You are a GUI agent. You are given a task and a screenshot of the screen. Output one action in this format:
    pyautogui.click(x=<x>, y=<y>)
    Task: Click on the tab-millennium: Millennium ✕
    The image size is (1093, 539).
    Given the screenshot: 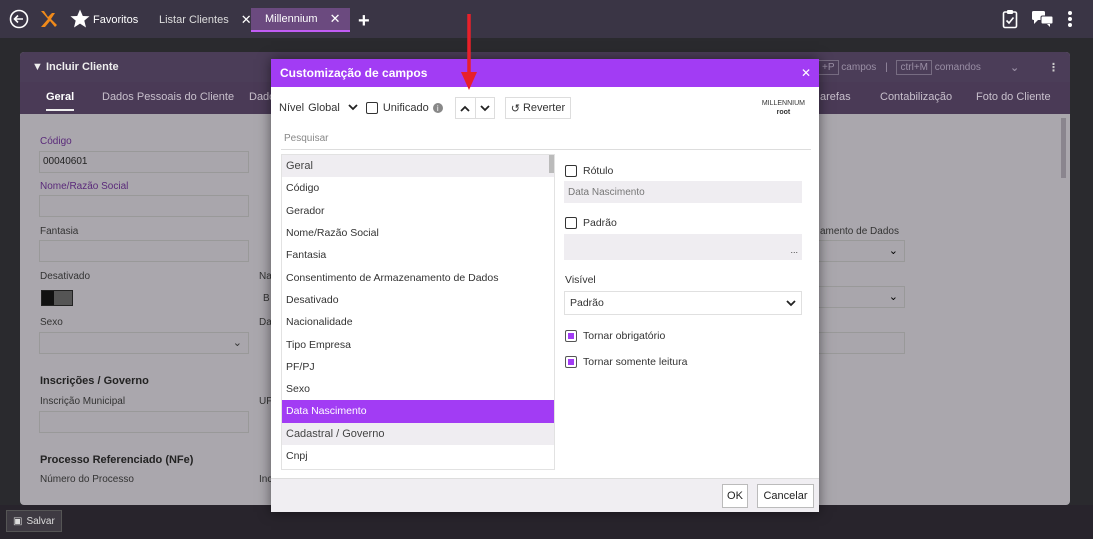 What is the action you would take?
    pyautogui.click(x=301, y=20)
    